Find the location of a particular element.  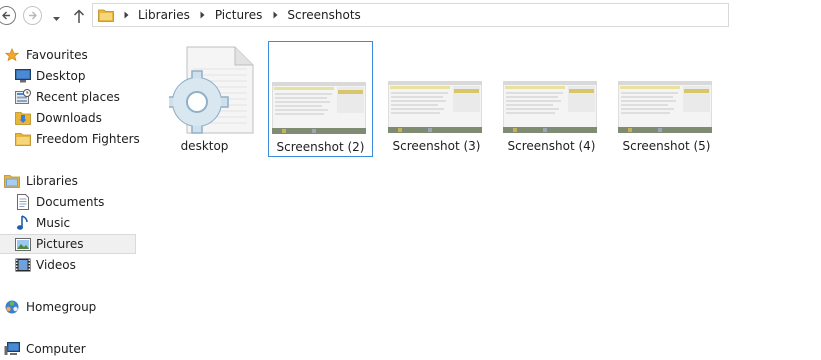

nav-item-pictures: Pictures is located at coordinates (68, 244).